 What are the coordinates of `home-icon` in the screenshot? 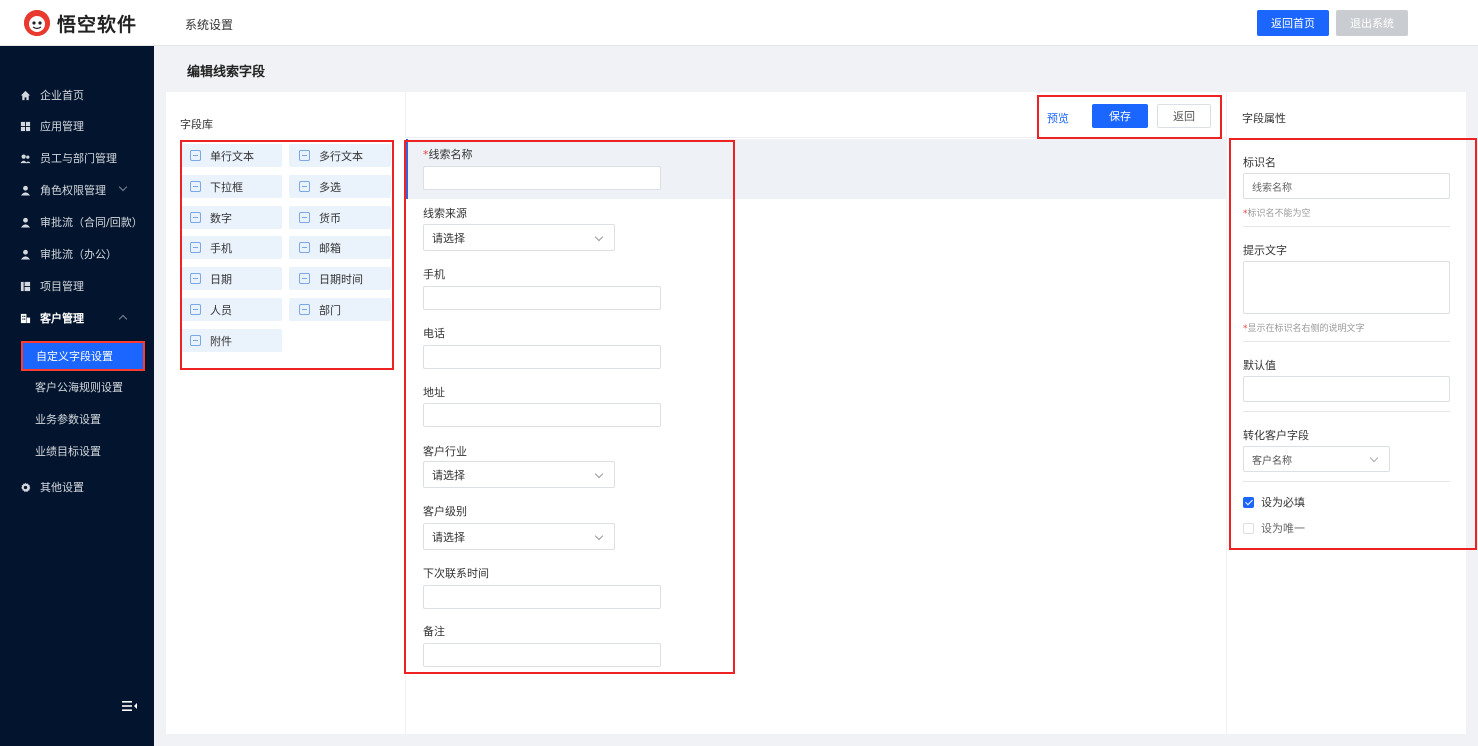 It's located at (25, 95).